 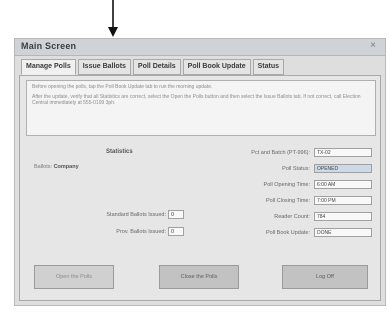 I want to click on tab-poll-book-update: Poll Book Update, so click(x=216, y=67).